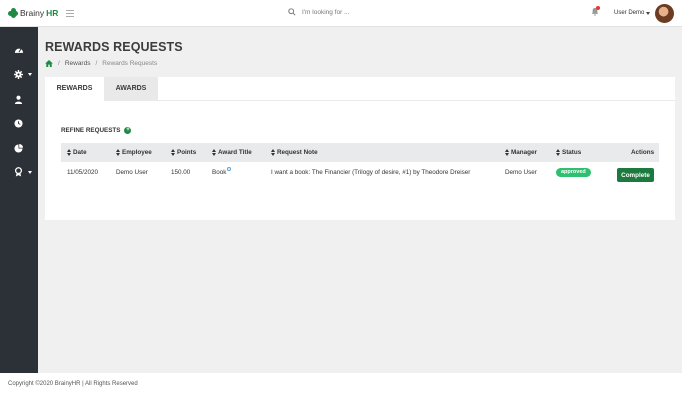  Describe the element at coordinates (181, 172) in the screenshot. I see `cell-points: 150.00` at that location.